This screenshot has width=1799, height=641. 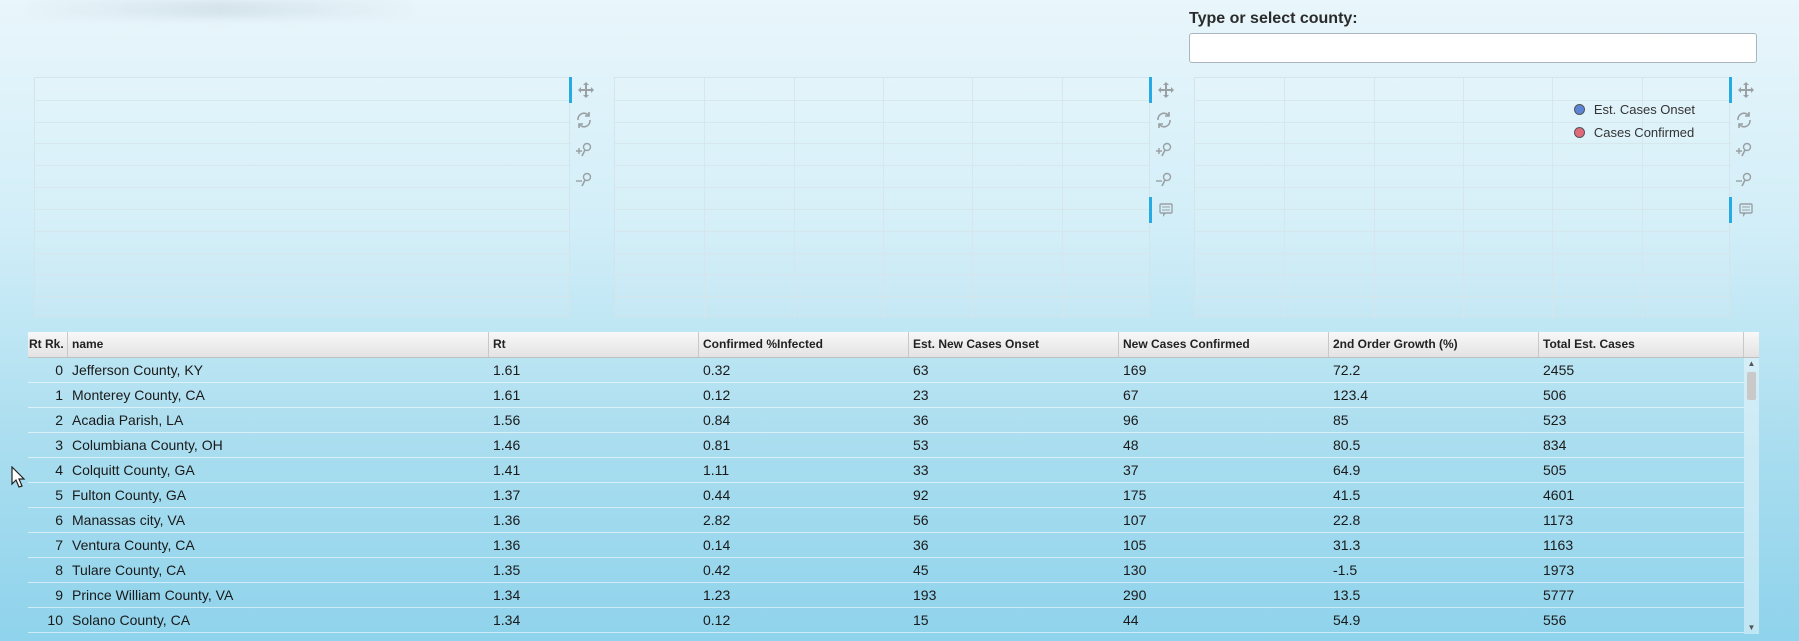 What do you see at coordinates (921, 470) in the screenshot?
I see `table-cell: 33` at bounding box center [921, 470].